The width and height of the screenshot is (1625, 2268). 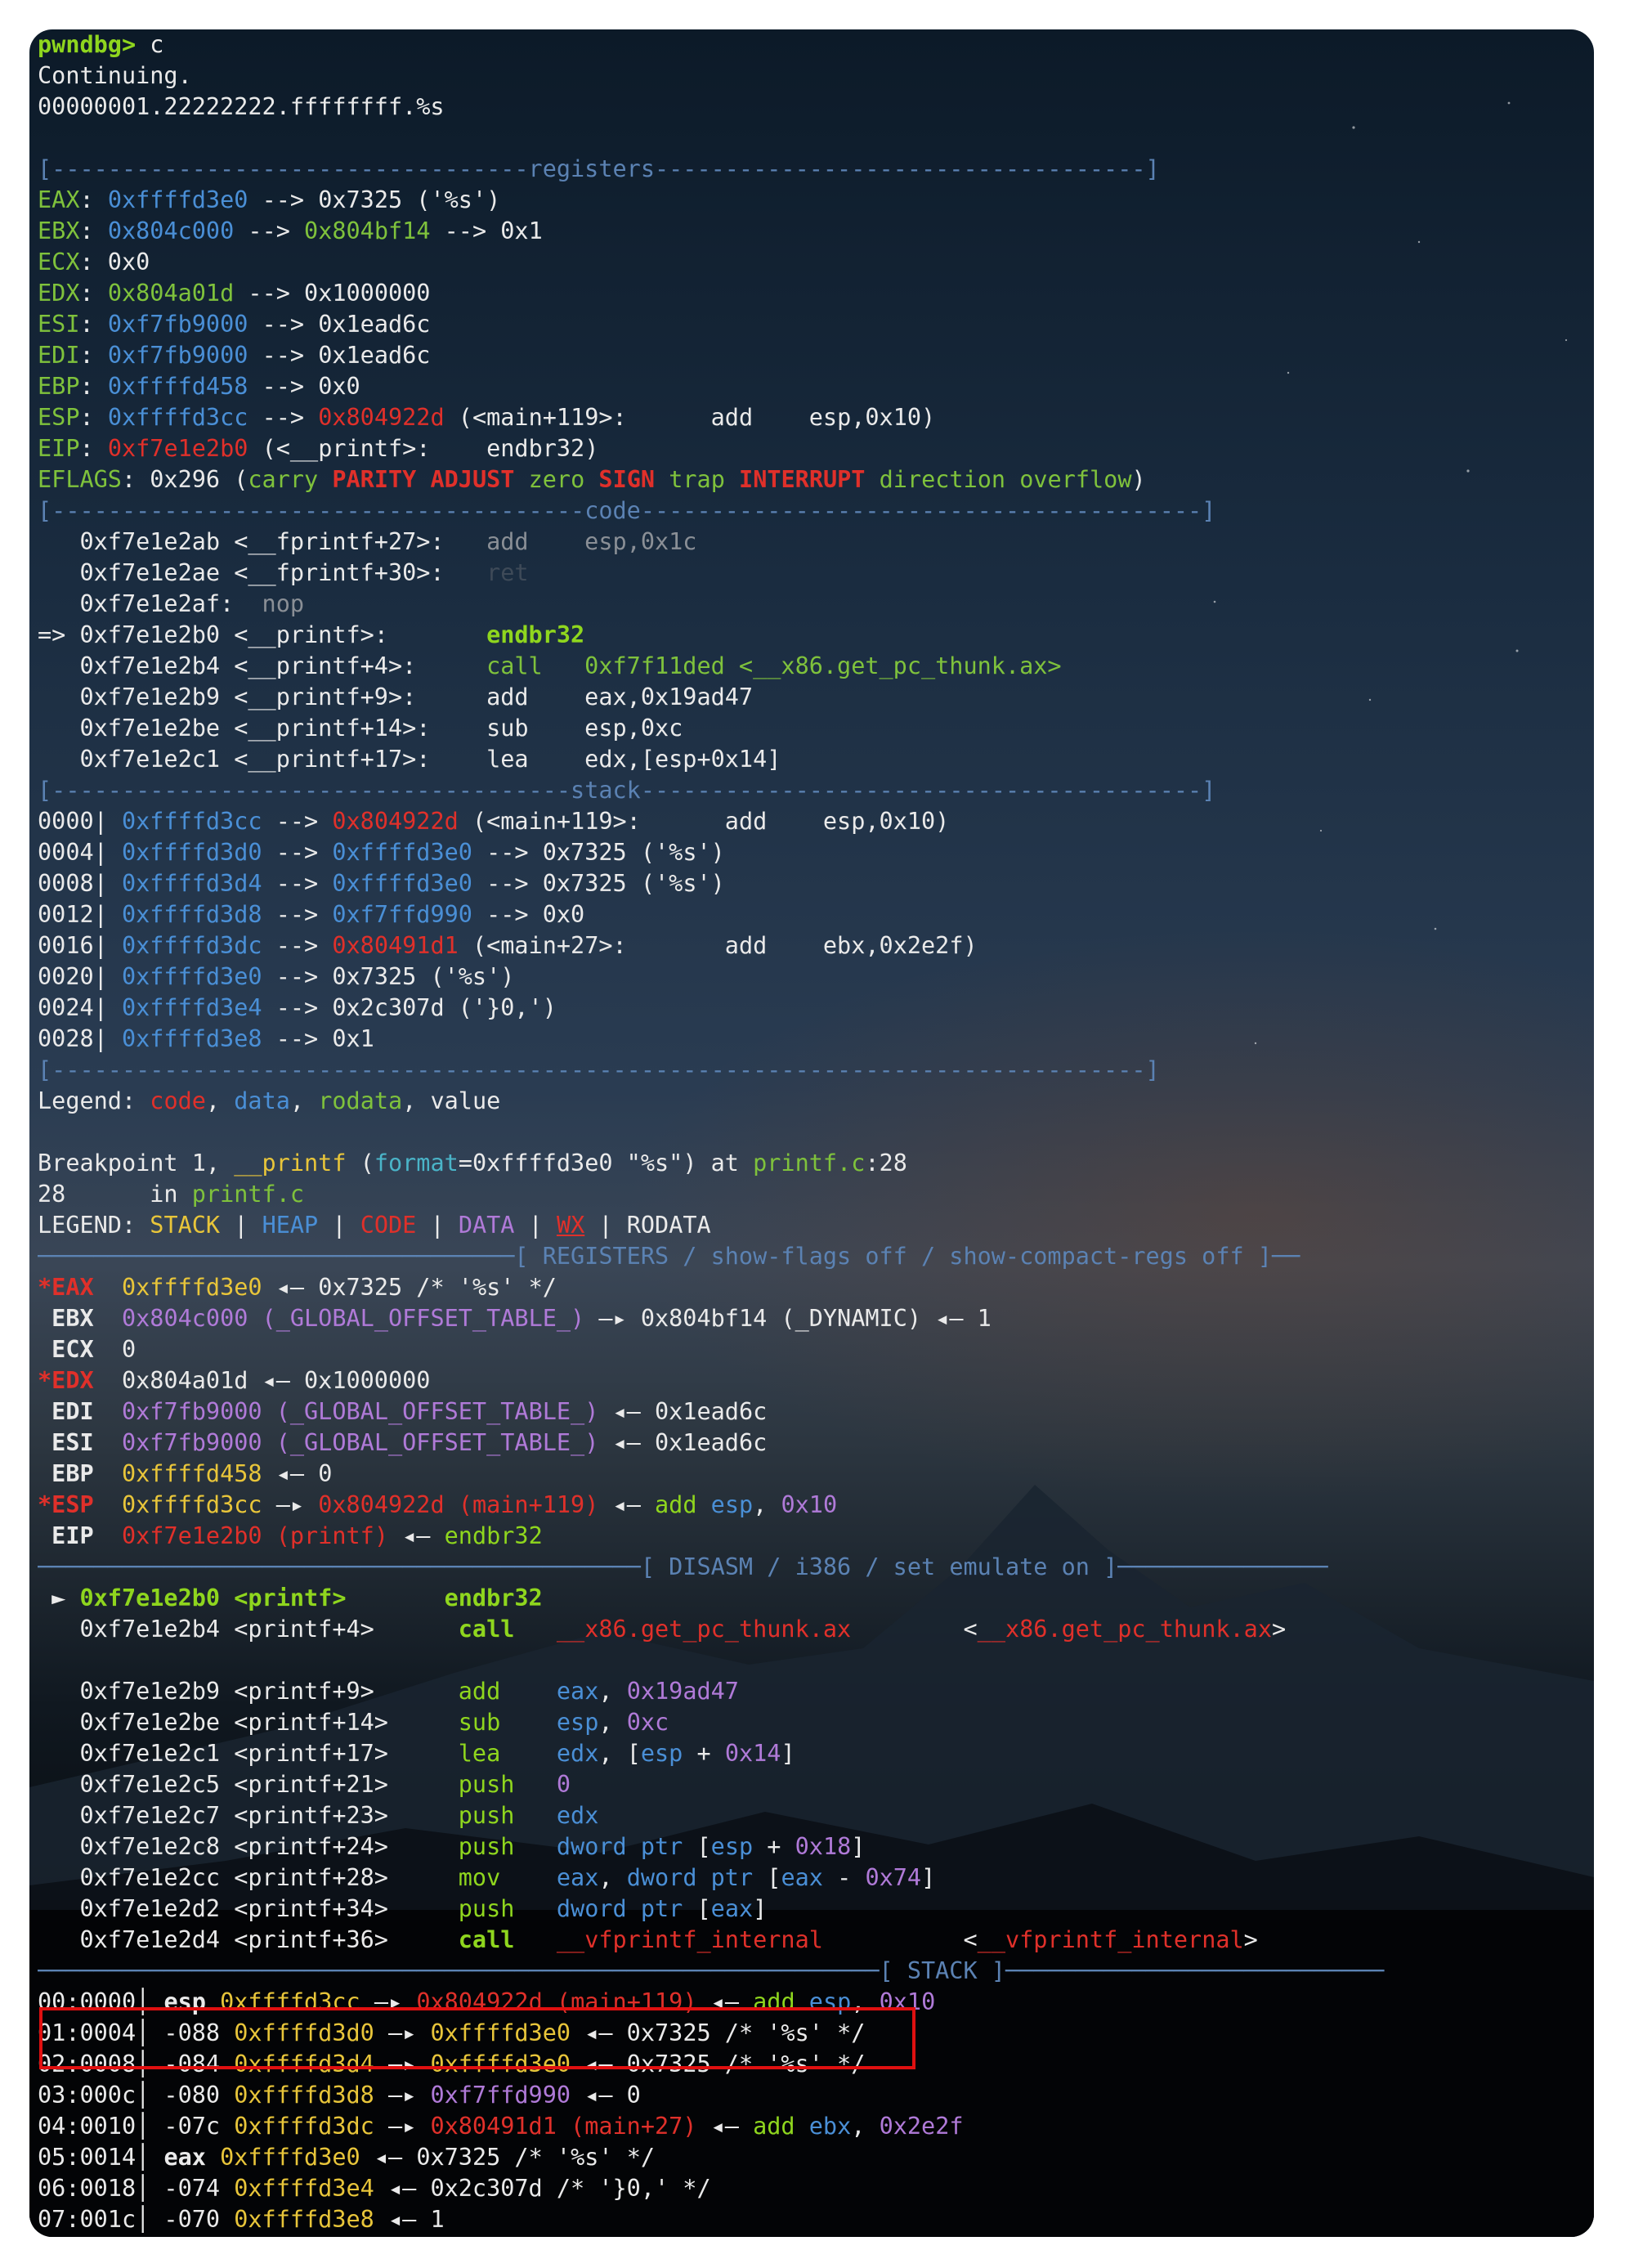 I want to click on terminal-text: -, so click(x=844, y=1877).